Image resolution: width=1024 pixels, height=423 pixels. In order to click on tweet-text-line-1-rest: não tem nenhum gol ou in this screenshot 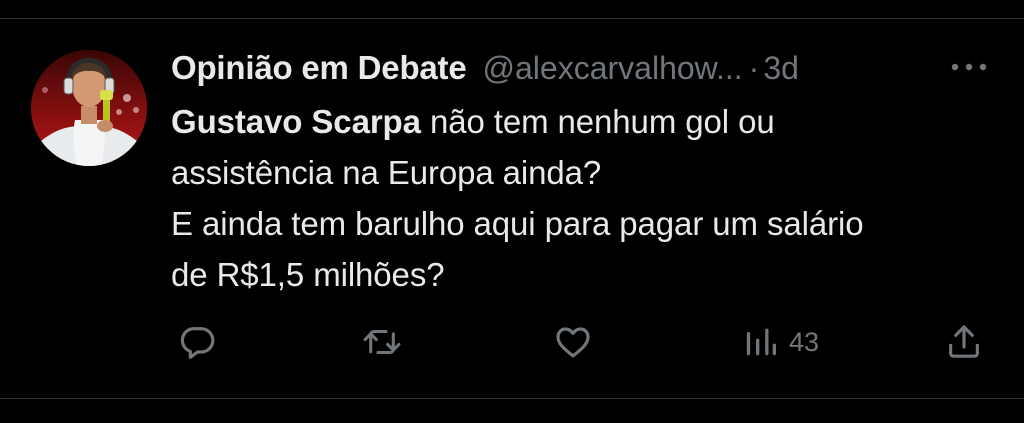, I will do `click(597, 121)`.